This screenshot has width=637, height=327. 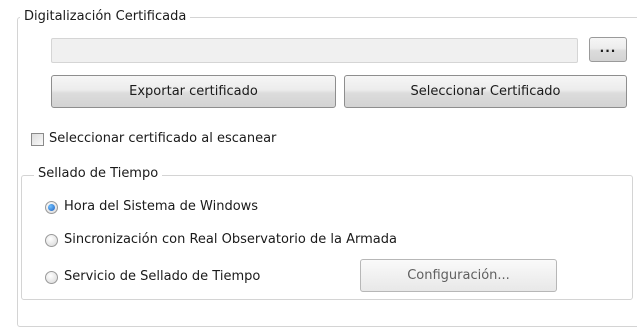 What do you see at coordinates (314, 50) in the screenshot?
I see `certificate-path-field` at bounding box center [314, 50].